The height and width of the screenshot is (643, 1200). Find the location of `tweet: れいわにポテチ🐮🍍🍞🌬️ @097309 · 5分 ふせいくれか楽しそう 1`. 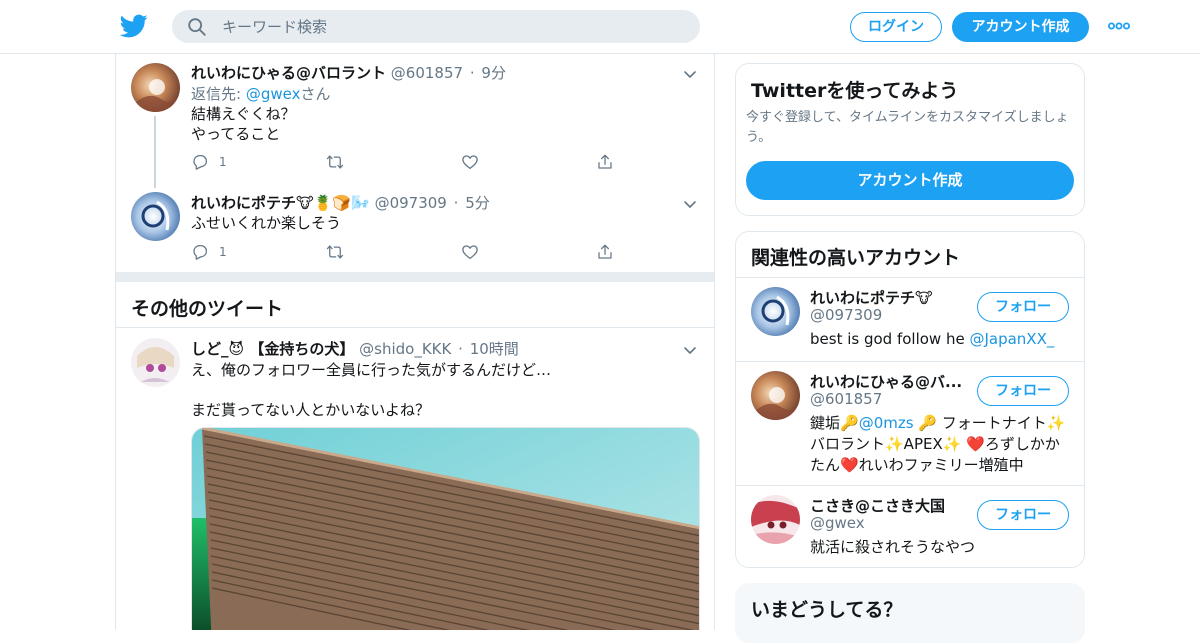

tweet: れいわにポテチ🐮🍍🍞🌬️ @097309 · 5分 ふせいくれか楽しそう 1 is located at coordinates (415, 228).